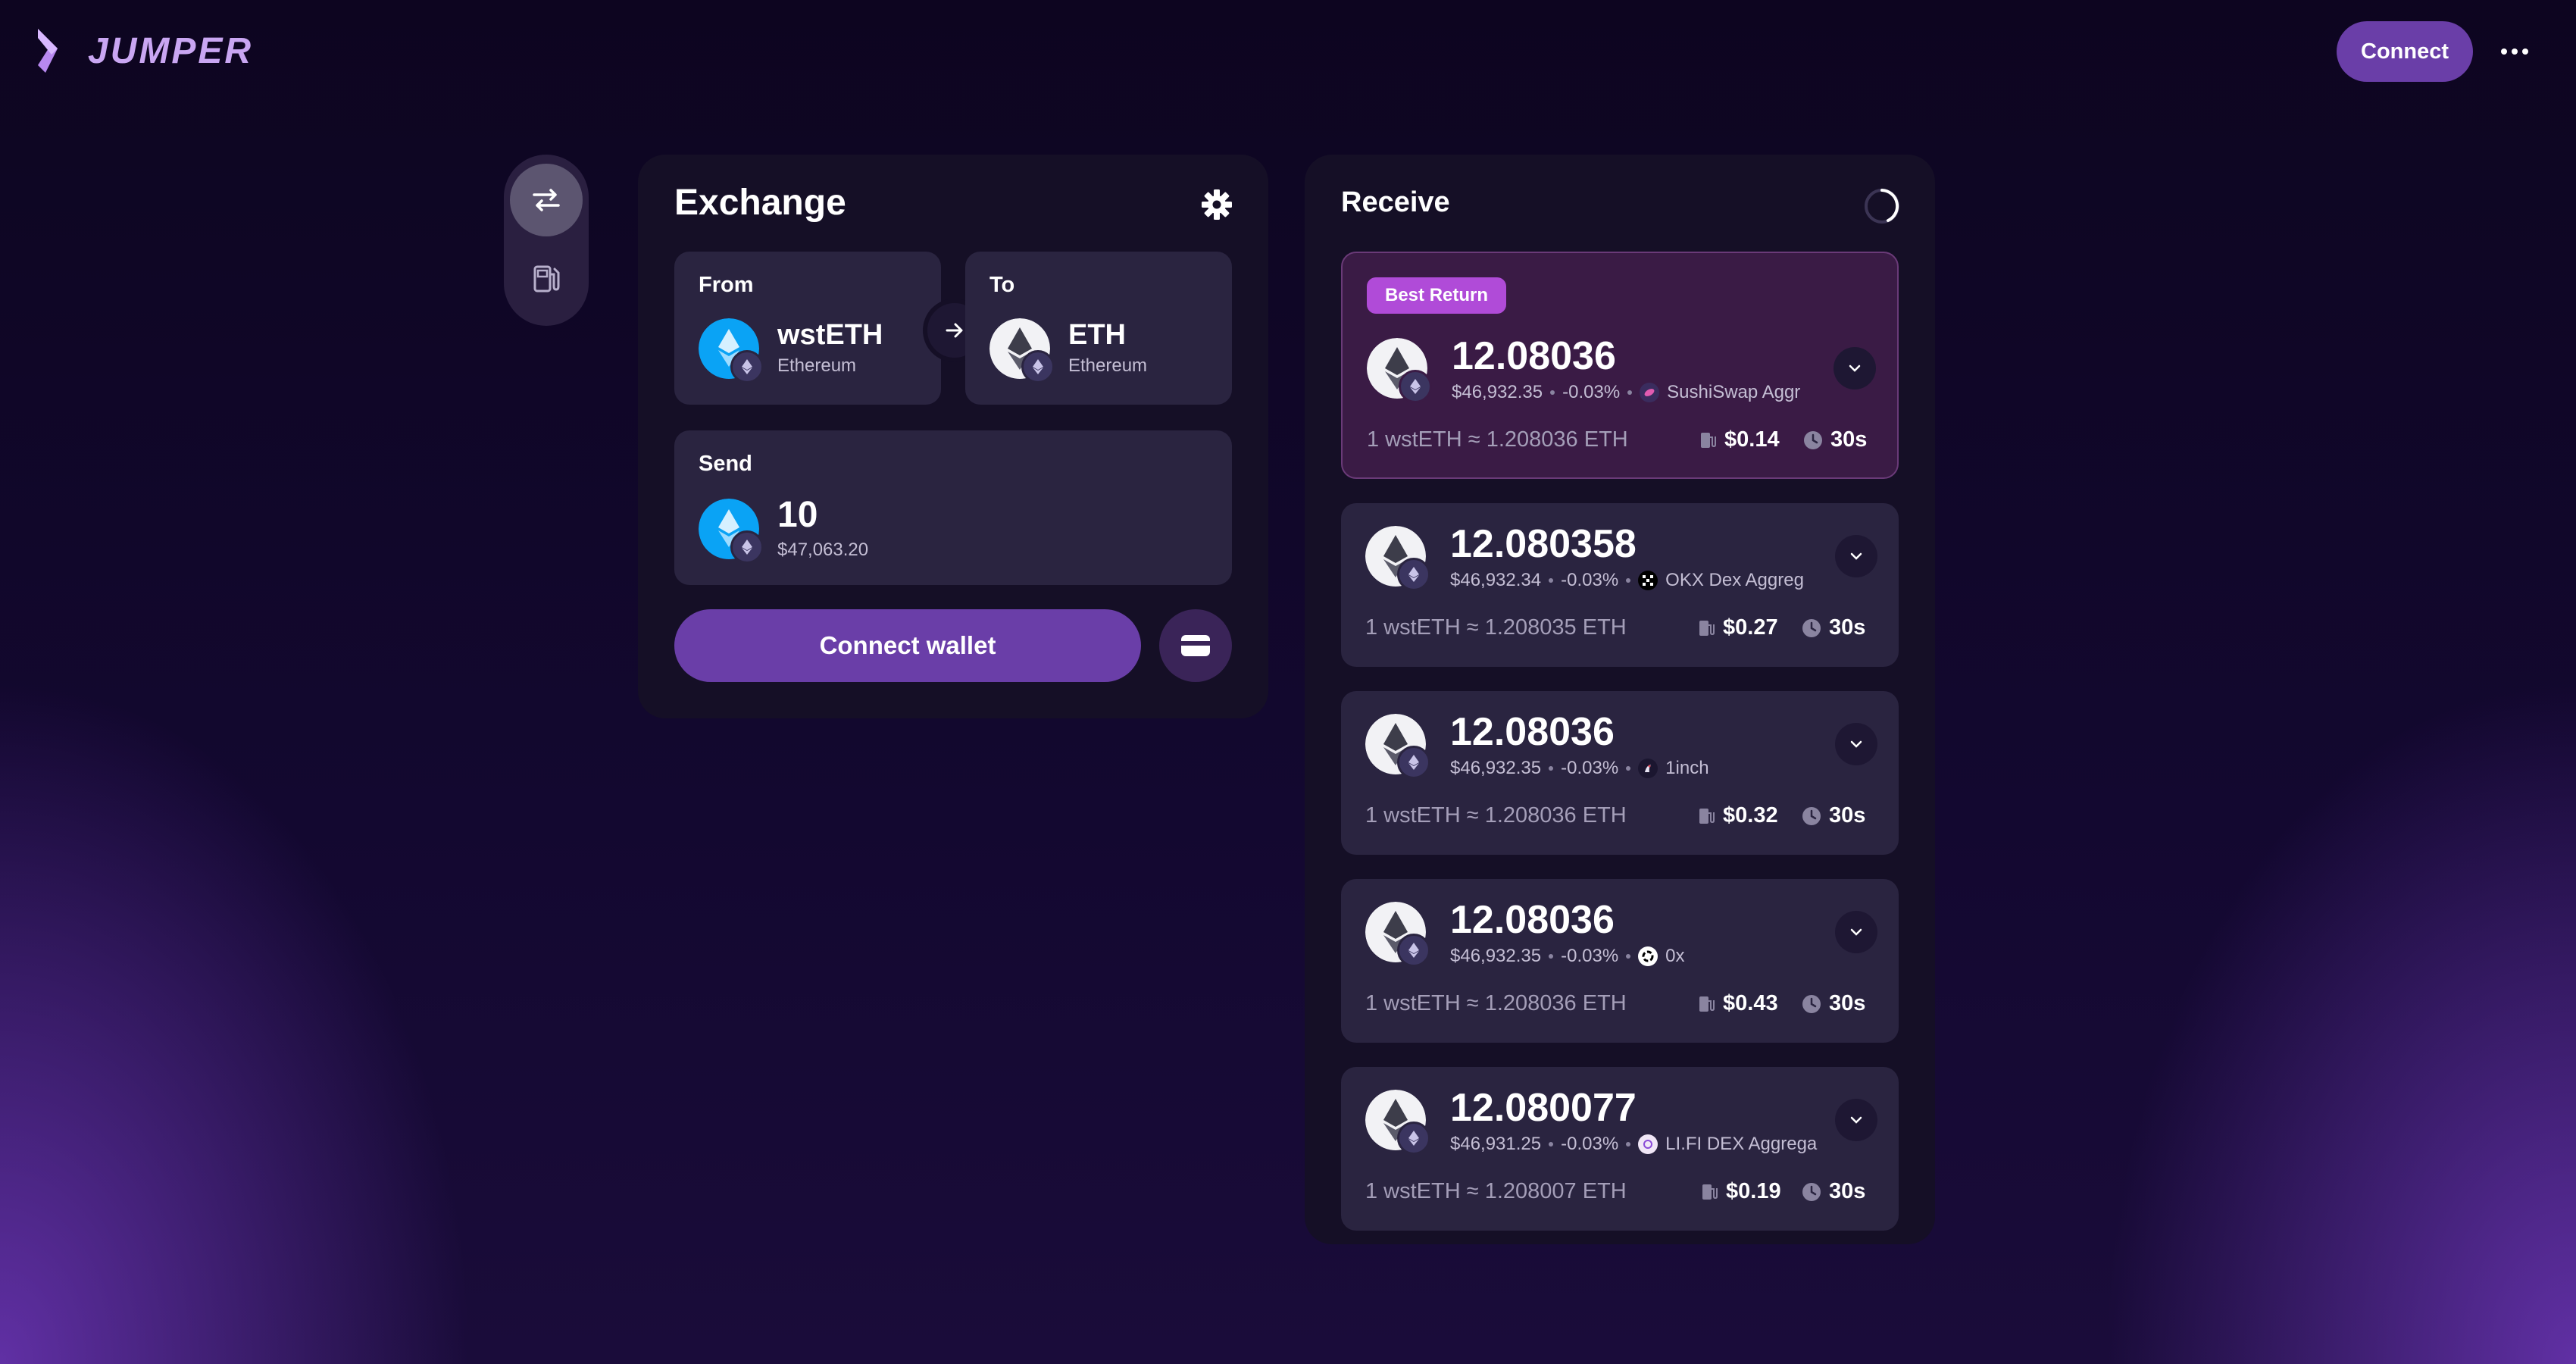 Image resolution: width=2576 pixels, height=1364 pixels. I want to click on wallet-icon, so click(1196, 645).